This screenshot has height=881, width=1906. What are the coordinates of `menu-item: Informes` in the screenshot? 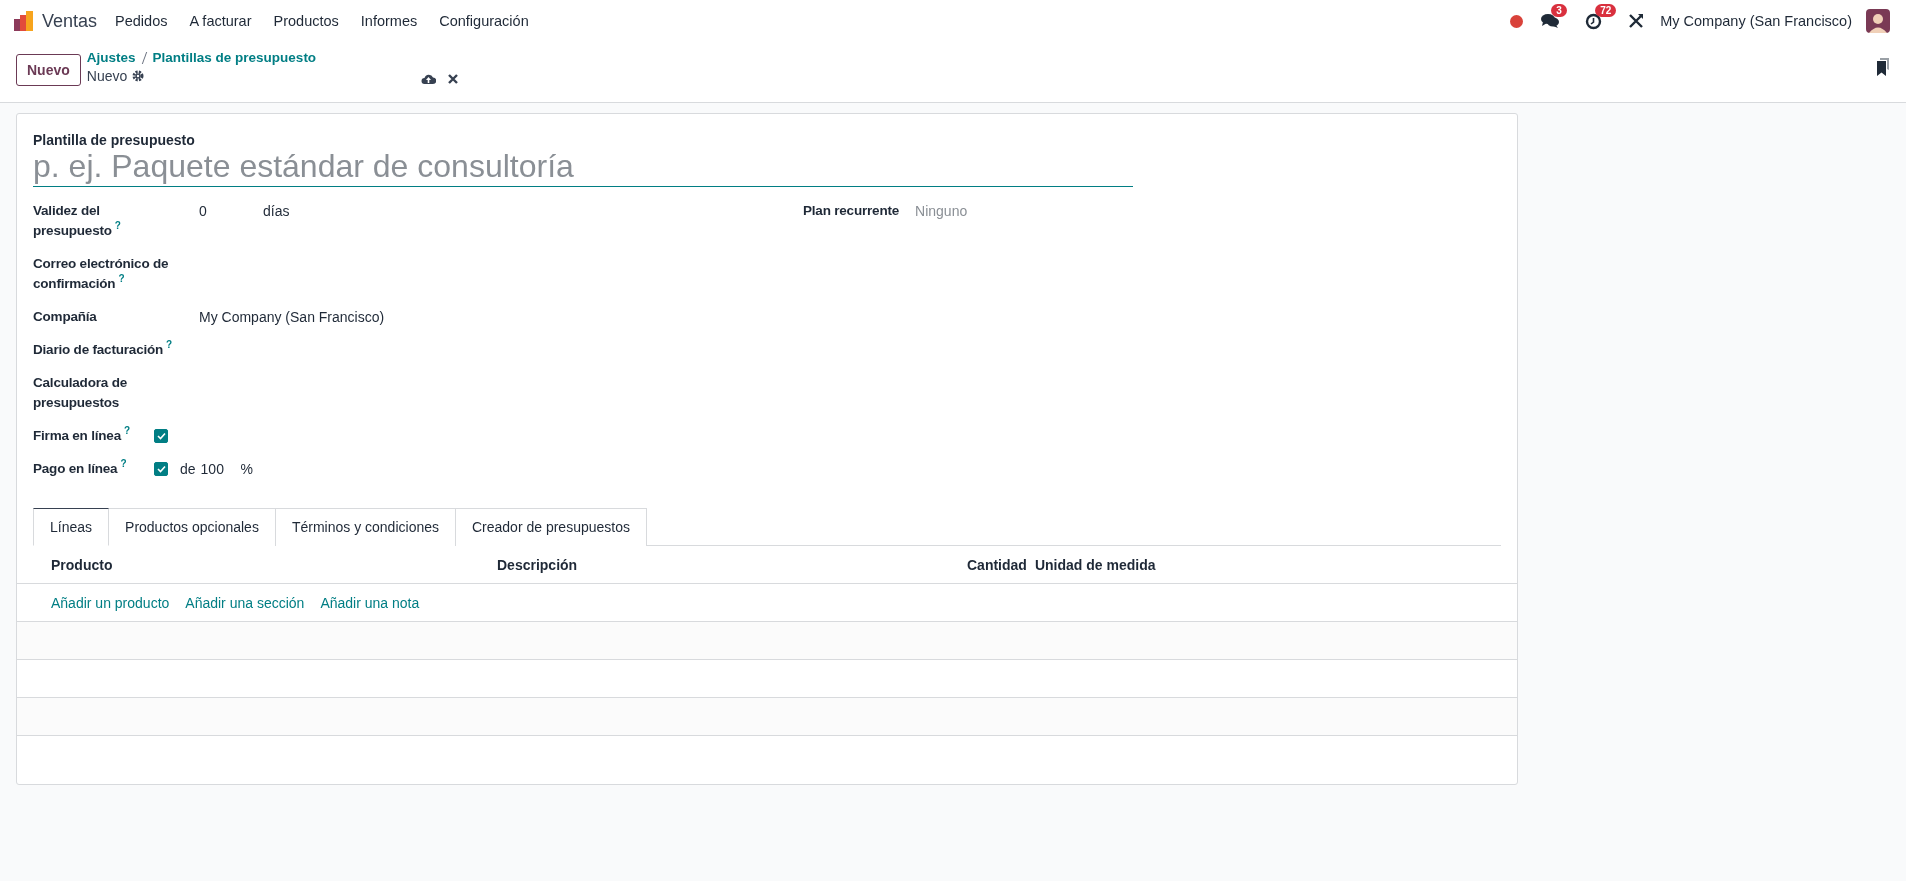 It's located at (389, 21).